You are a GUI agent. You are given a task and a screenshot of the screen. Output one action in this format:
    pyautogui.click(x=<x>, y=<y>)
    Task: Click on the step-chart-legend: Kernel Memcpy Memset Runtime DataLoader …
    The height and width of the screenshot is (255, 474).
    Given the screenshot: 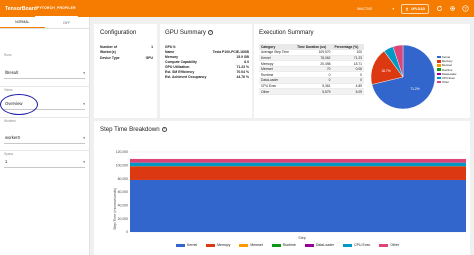 What is the action you would take?
    pyautogui.click(x=287, y=245)
    